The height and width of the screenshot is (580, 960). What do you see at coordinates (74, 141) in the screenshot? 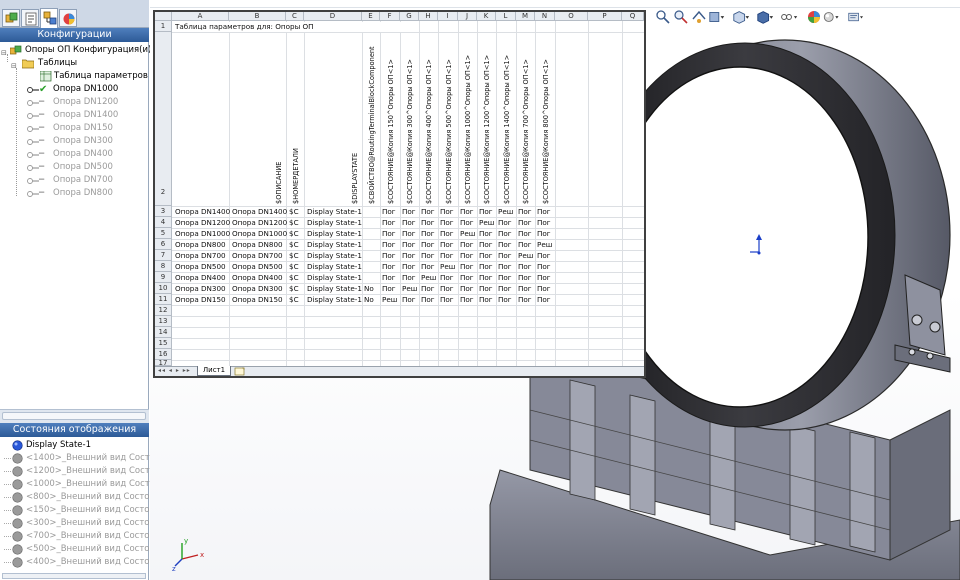
I see `configuration-item: ━ Опора DN300` at bounding box center [74, 141].